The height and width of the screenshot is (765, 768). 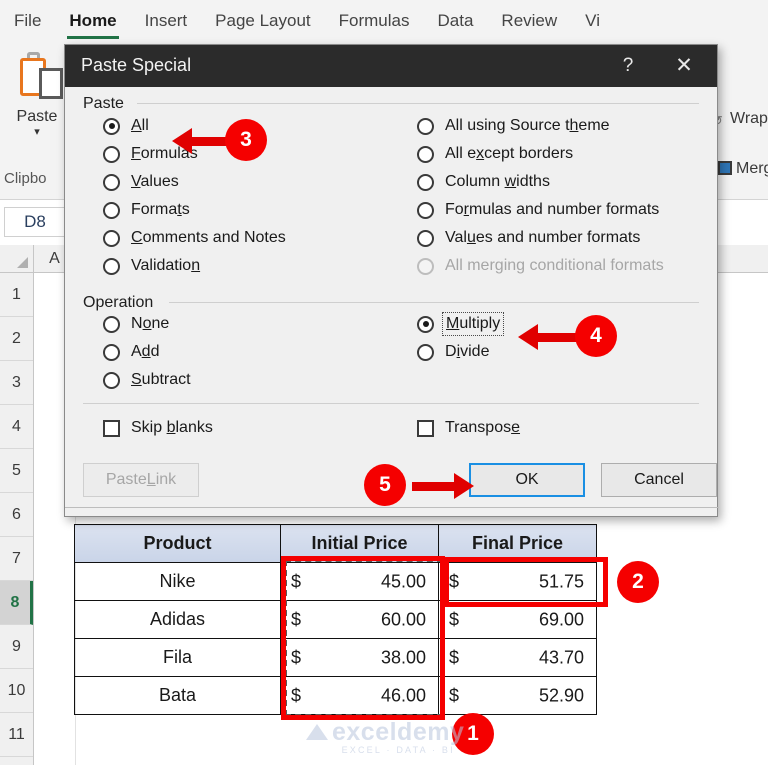 I want to click on radio-option-label: All using Source theme, so click(x=527, y=125).